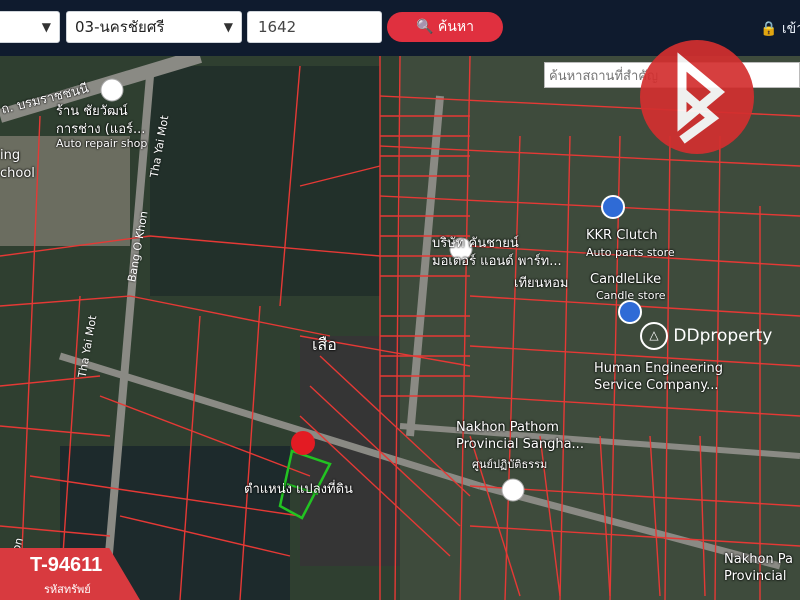 Image resolution: width=800 pixels, height=600 pixels. I want to click on parcel-label: ตำแหน่ง แปลงที่ดิน, so click(298, 489).